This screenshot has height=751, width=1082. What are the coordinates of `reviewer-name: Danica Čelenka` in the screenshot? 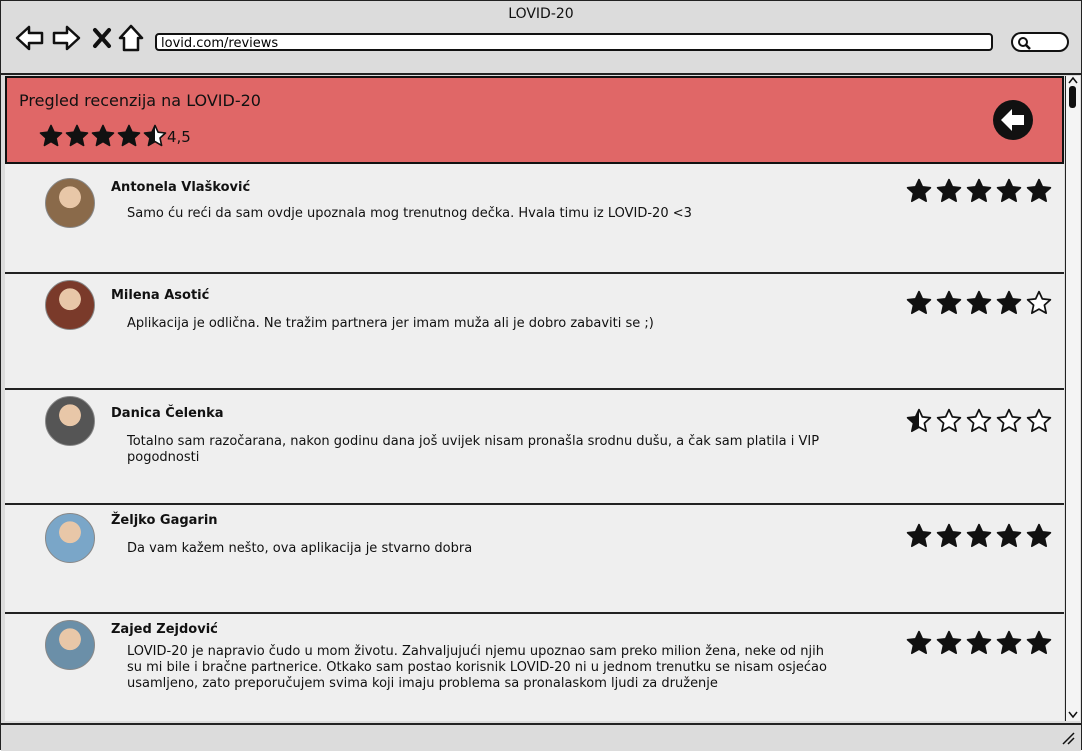 It's located at (167, 413).